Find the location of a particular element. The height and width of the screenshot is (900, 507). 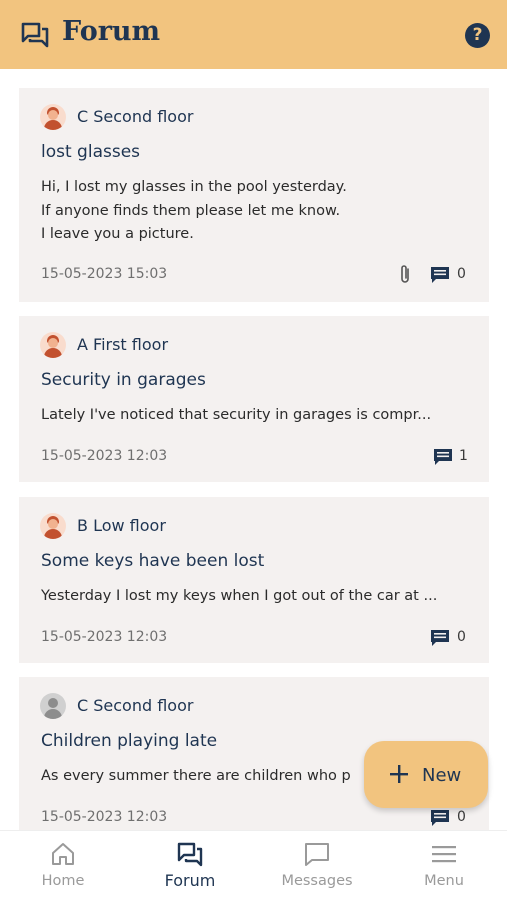

post-date: 15-05-2023 15:03 is located at coordinates (104, 274).